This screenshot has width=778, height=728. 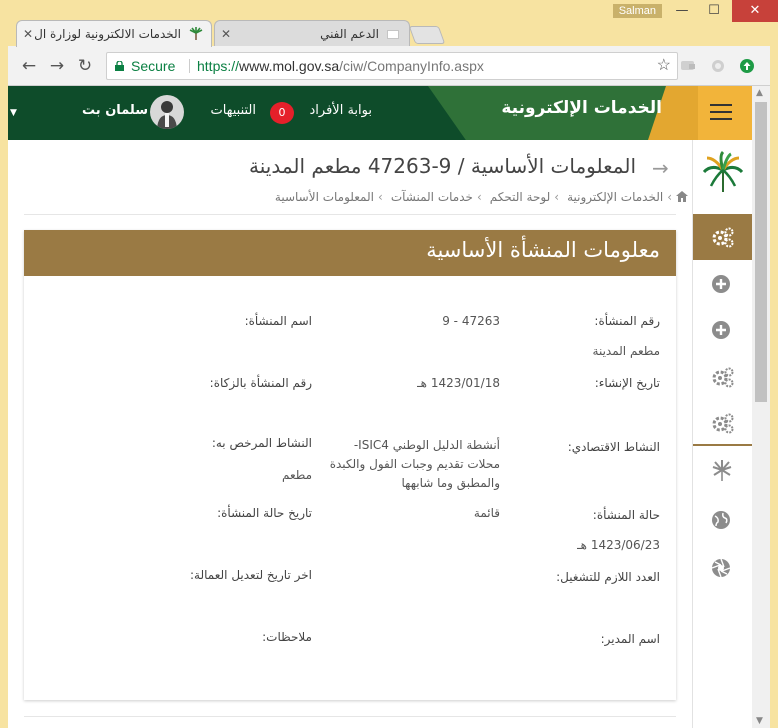 What do you see at coordinates (282, 113) in the screenshot?
I see `notifications-count-badge: 0` at bounding box center [282, 113].